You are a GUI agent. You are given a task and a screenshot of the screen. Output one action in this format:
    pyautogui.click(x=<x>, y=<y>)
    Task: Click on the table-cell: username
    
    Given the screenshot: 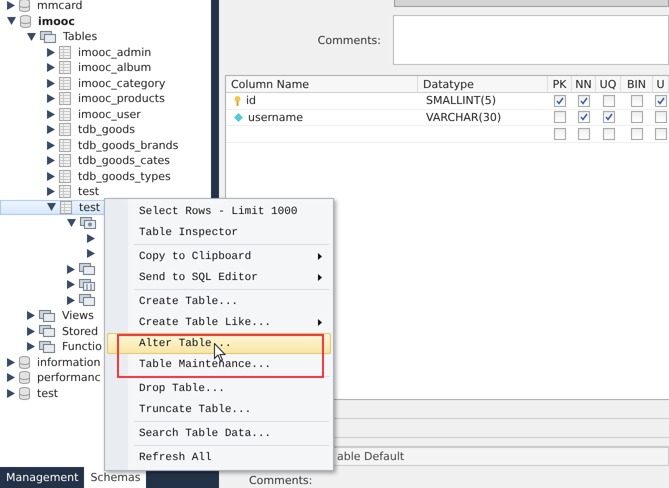 What is the action you would take?
    pyautogui.click(x=275, y=117)
    